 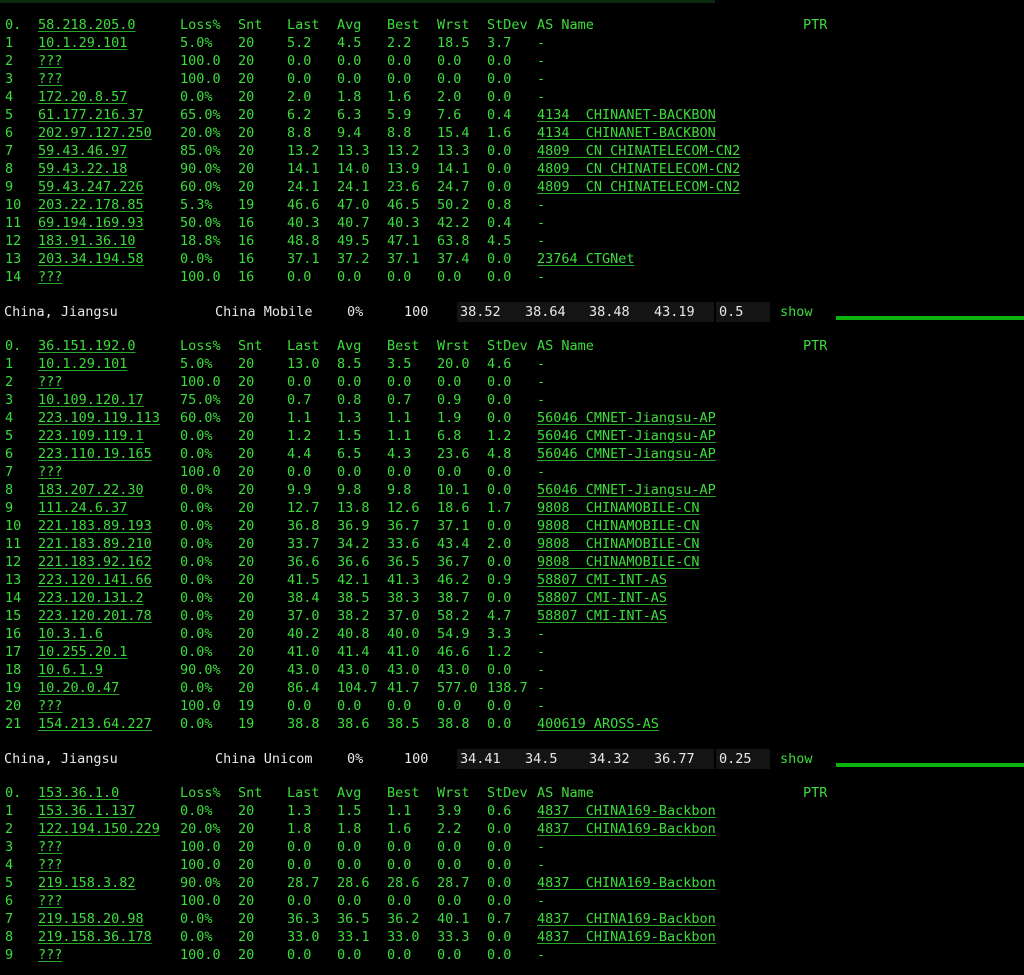 What do you see at coordinates (674, 759) in the screenshot?
I see `summary-wrst: 36.77` at bounding box center [674, 759].